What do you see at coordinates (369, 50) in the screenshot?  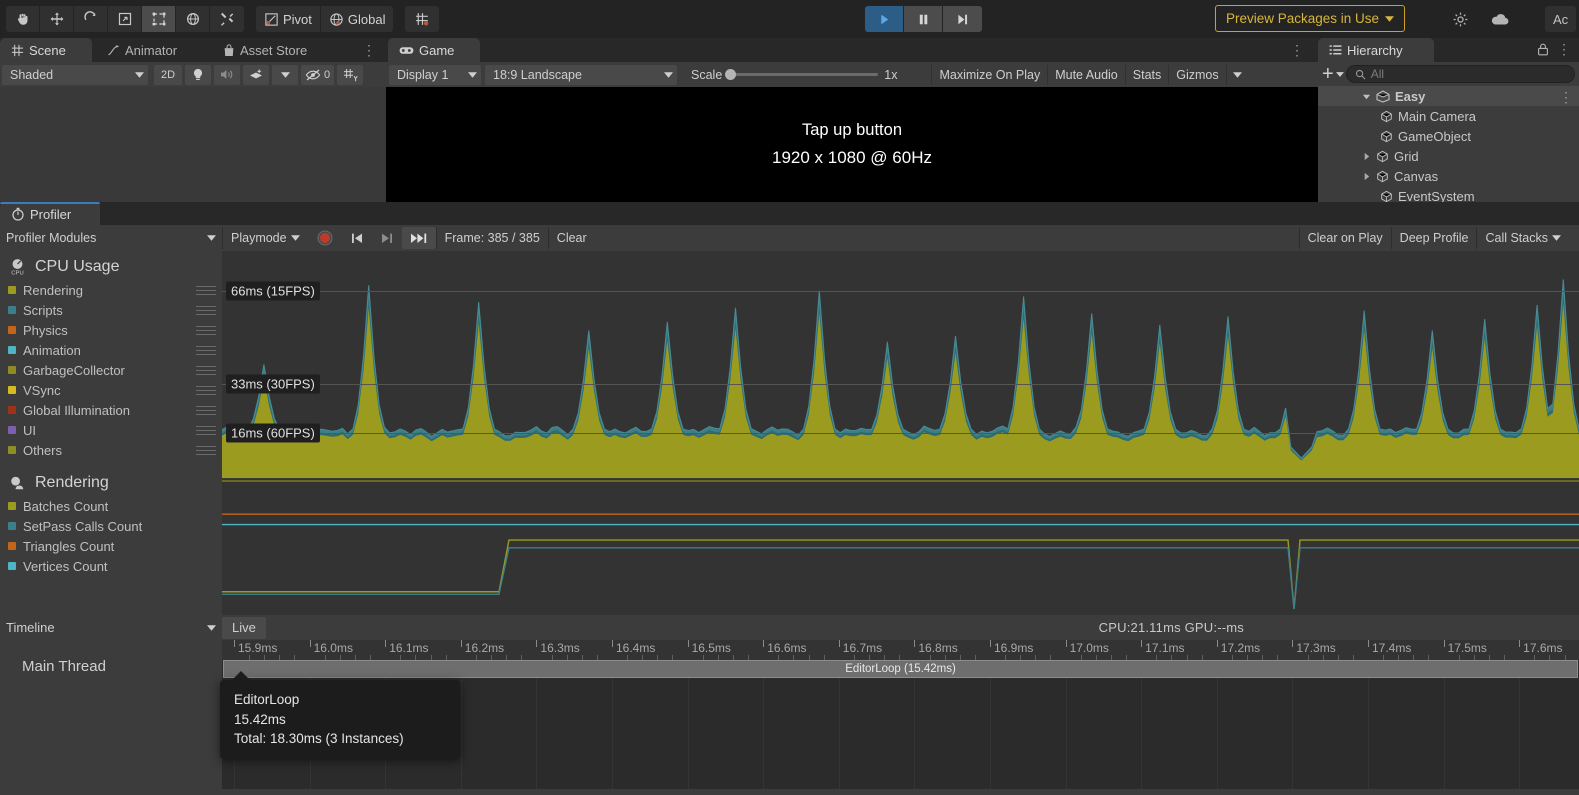 I see `scene-dock-menu-button: ⋮` at bounding box center [369, 50].